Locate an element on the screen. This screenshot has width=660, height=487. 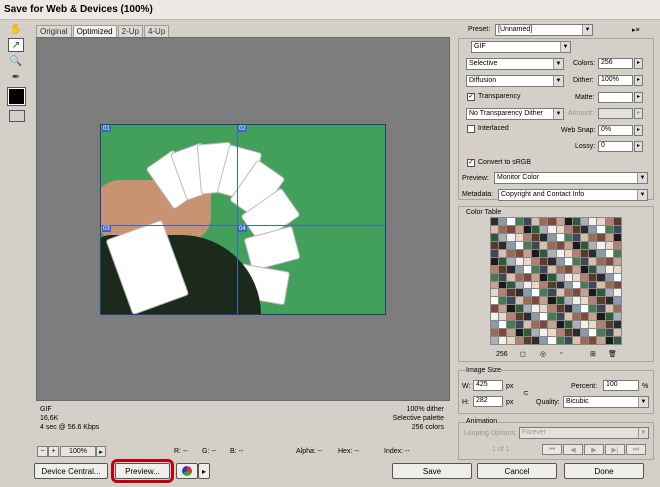
slice-label: 04 is located at coordinates (242, 229).